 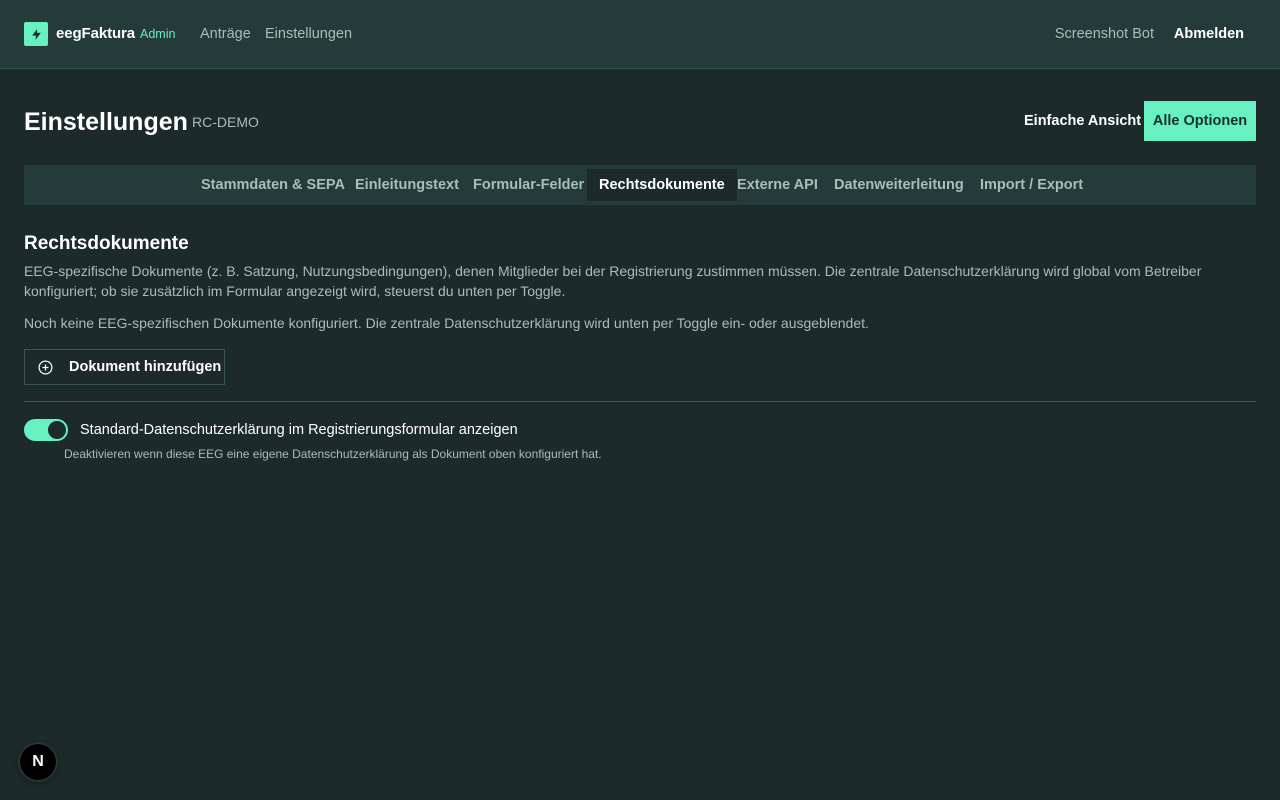 What do you see at coordinates (1031, 185) in the screenshot?
I see `tab-import-export: Import / Export` at bounding box center [1031, 185].